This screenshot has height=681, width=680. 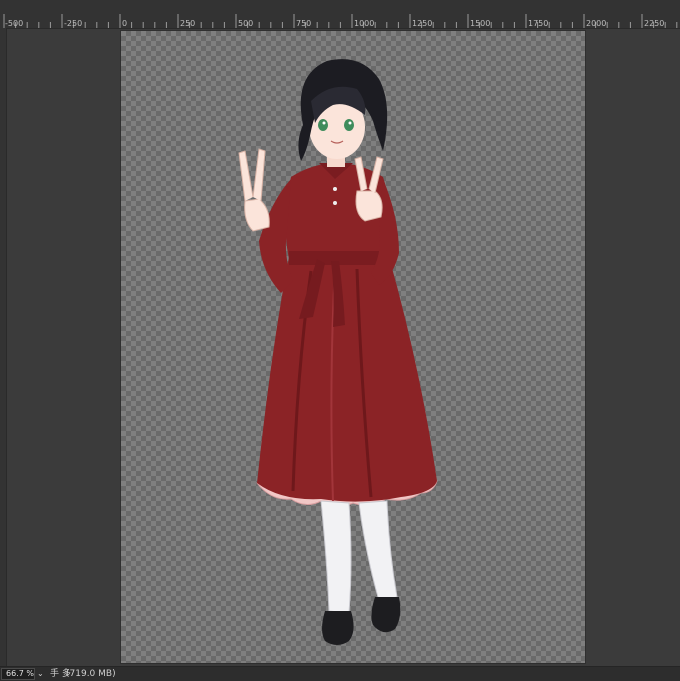 I want to click on ruler-label: 1500, so click(x=480, y=23).